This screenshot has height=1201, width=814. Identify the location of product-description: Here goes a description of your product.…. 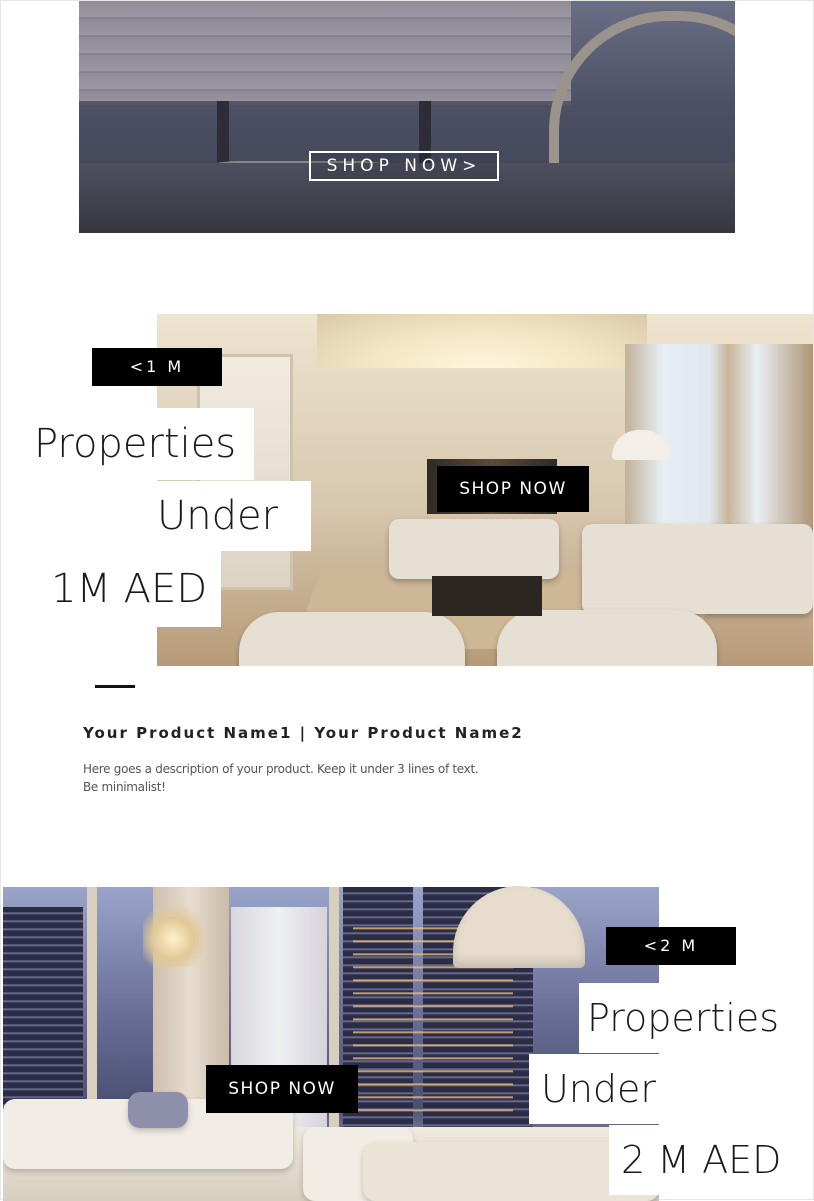
(333, 778).